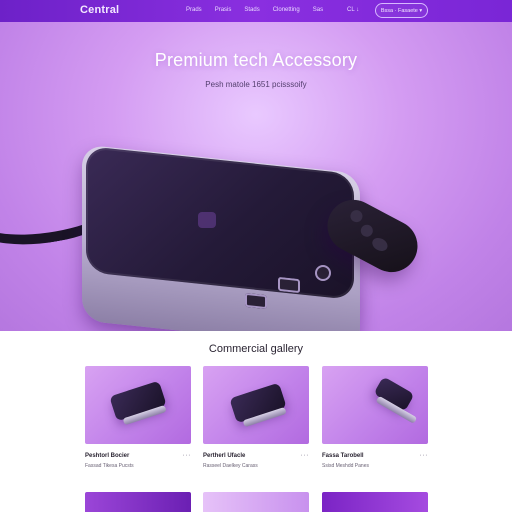  What do you see at coordinates (207, 220) in the screenshot?
I see `device-logo-icon` at bounding box center [207, 220].